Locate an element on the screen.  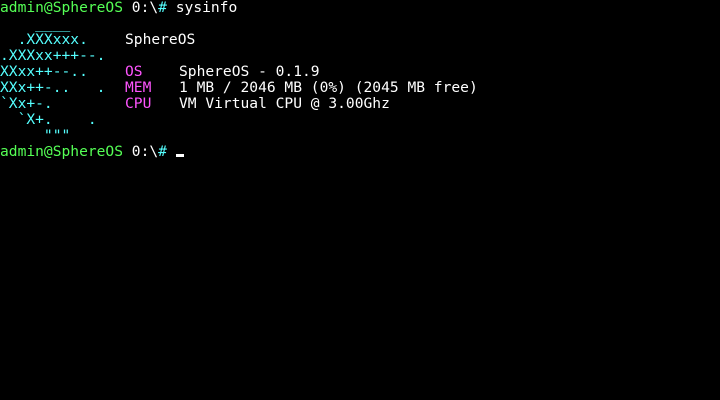
logo-line-4: XXx++-.. . is located at coordinates (53, 87).